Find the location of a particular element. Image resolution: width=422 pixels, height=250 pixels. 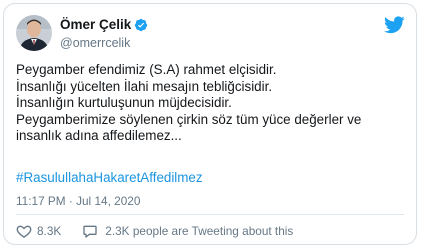

divider is located at coordinates (210, 214).